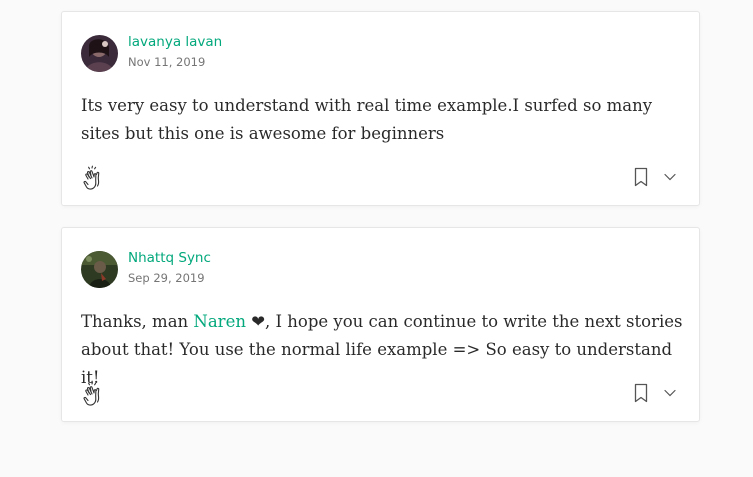  What do you see at coordinates (166, 62) in the screenshot?
I see `response-date: Nov 11, 2019` at bounding box center [166, 62].